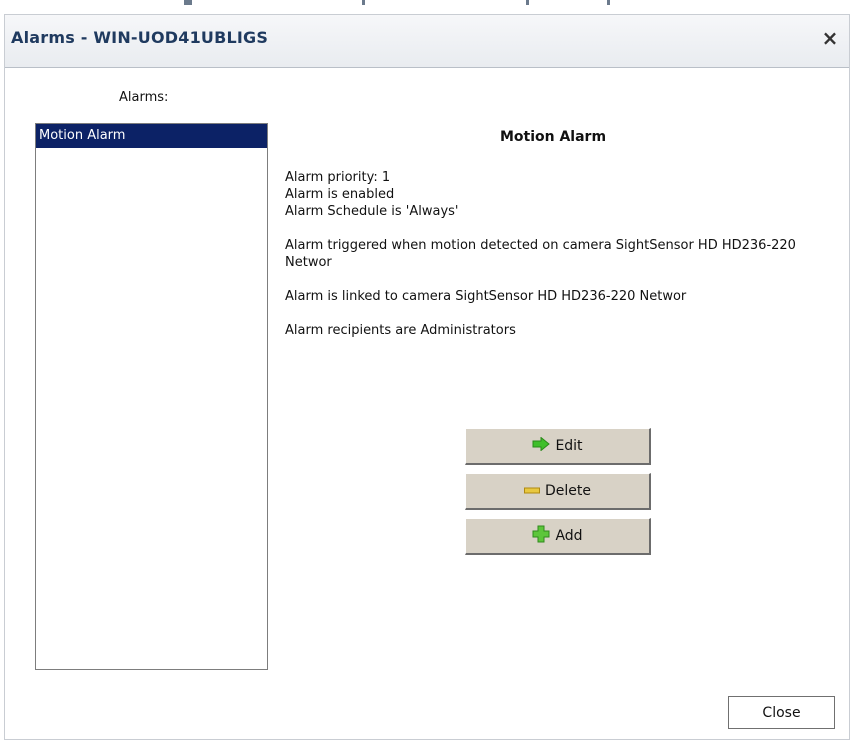 This screenshot has width=853, height=742. Describe the element at coordinates (532, 491) in the screenshot. I see `minus-icon` at that location.